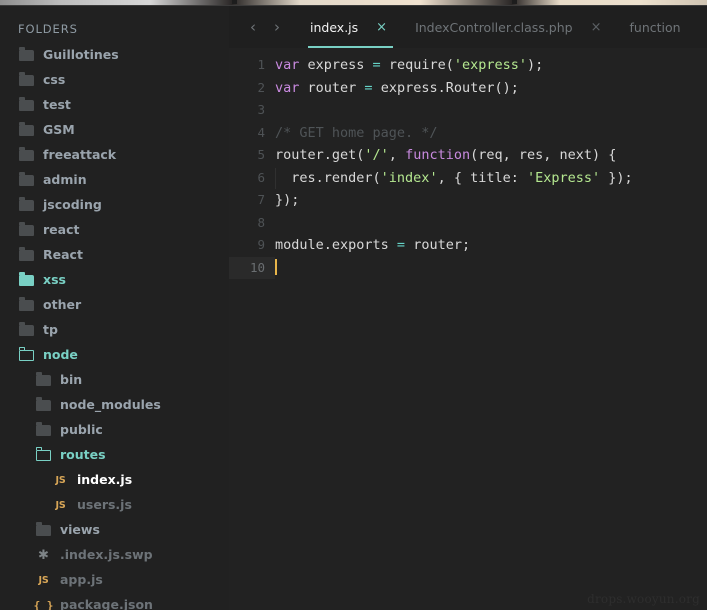 The height and width of the screenshot is (610, 707). I want to click on code-token: express.Router();, so click(445, 87).